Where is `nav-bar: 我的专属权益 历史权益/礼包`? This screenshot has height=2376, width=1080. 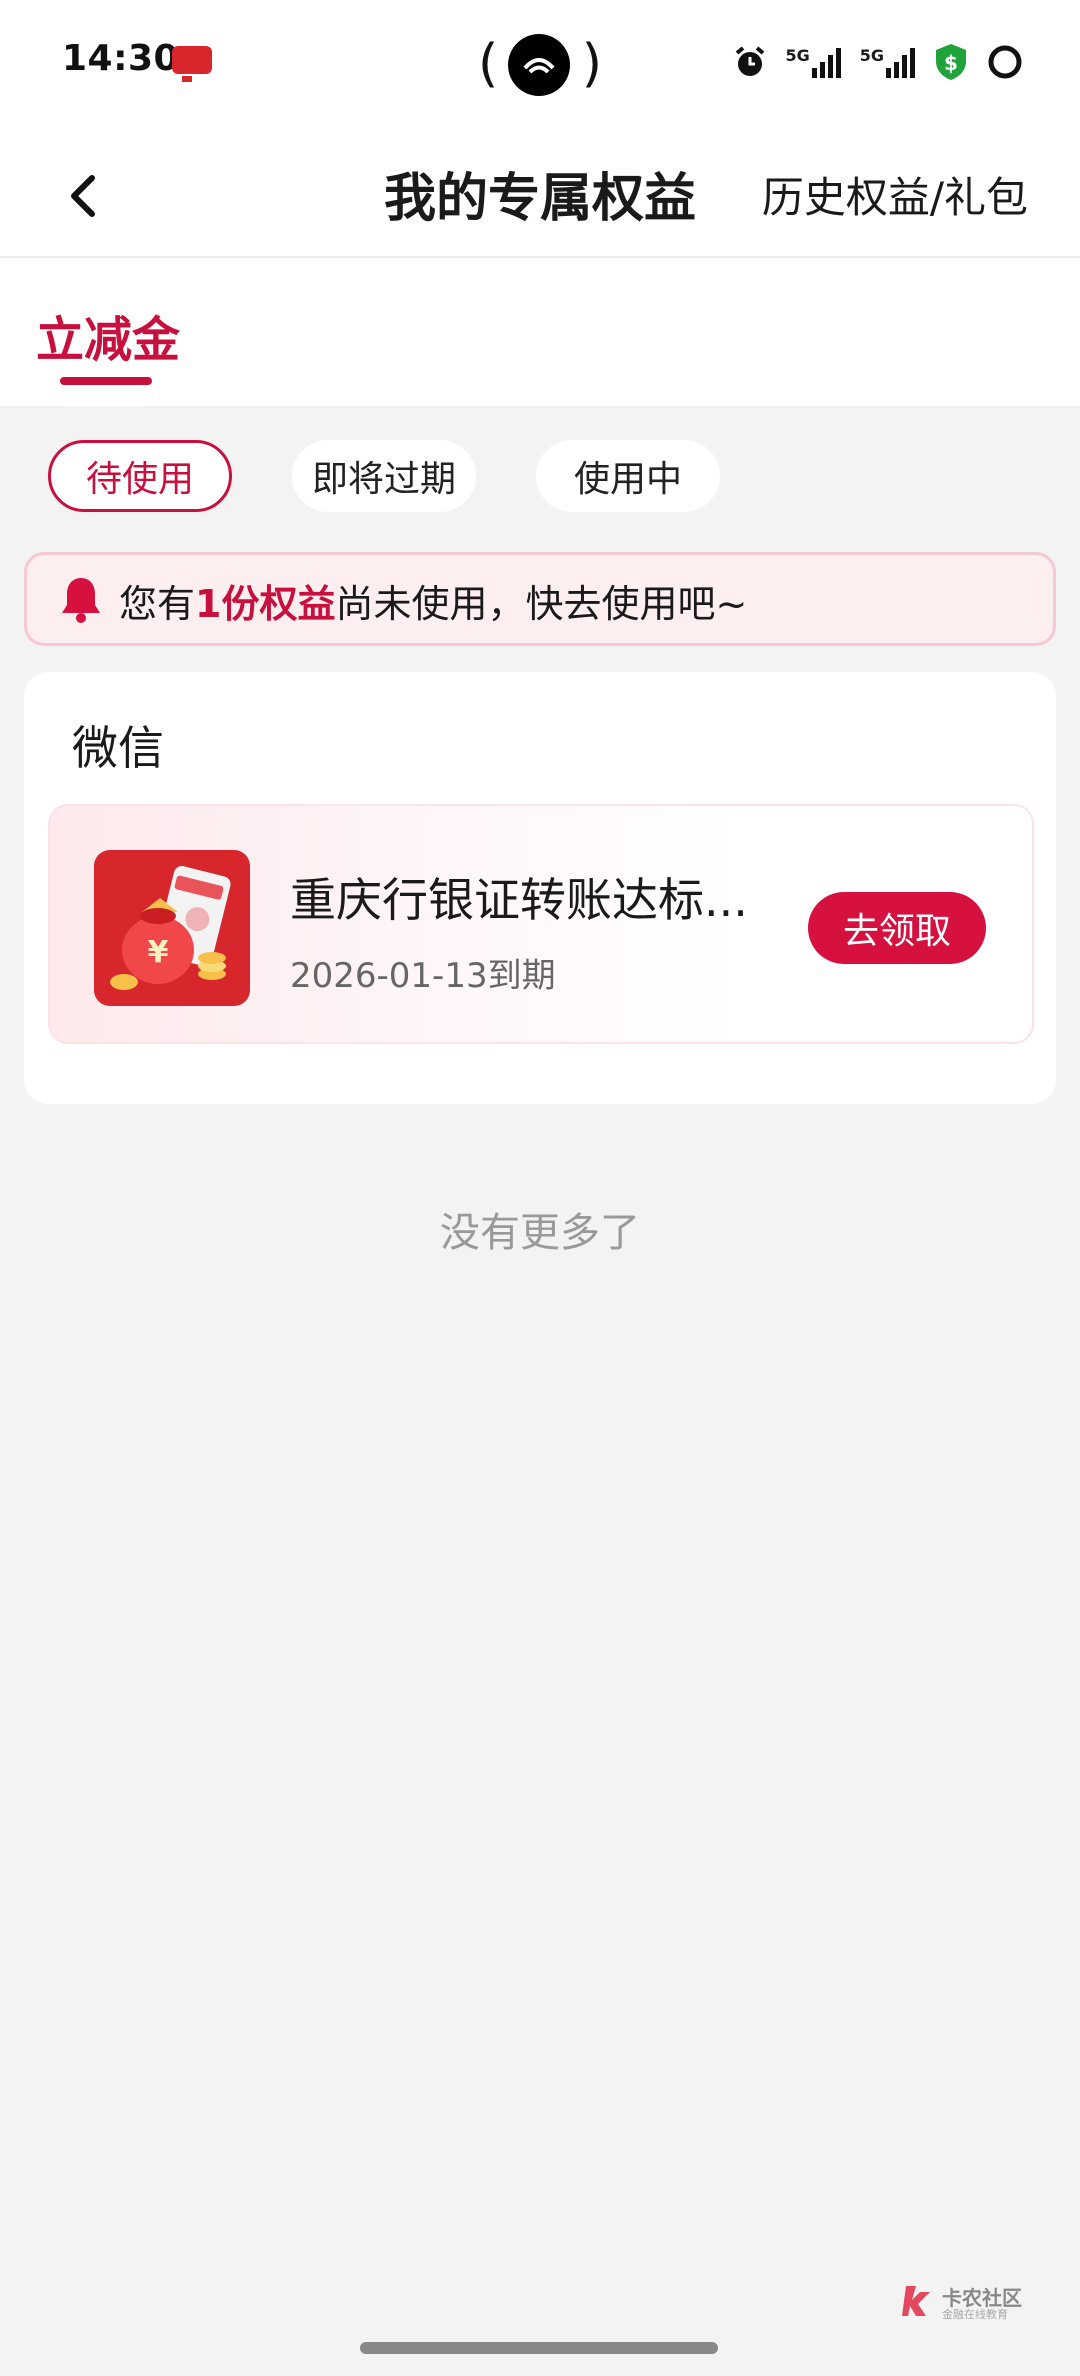 nav-bar: 我的专属权益 历史权益/礼包 is located at coordinates (540, 194).